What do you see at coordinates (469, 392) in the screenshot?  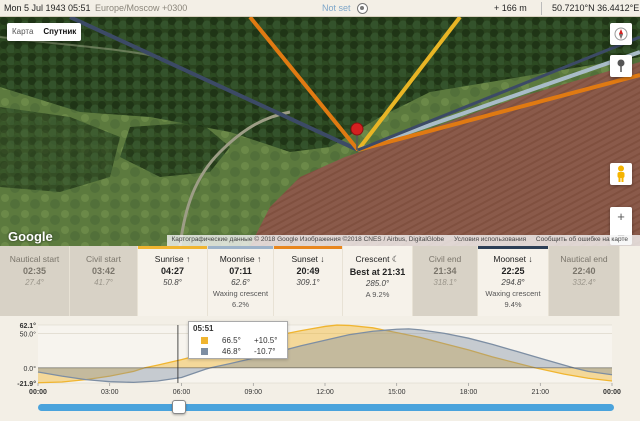 I see `x-tick-label: 18:00` at bounding box center [469, 392].